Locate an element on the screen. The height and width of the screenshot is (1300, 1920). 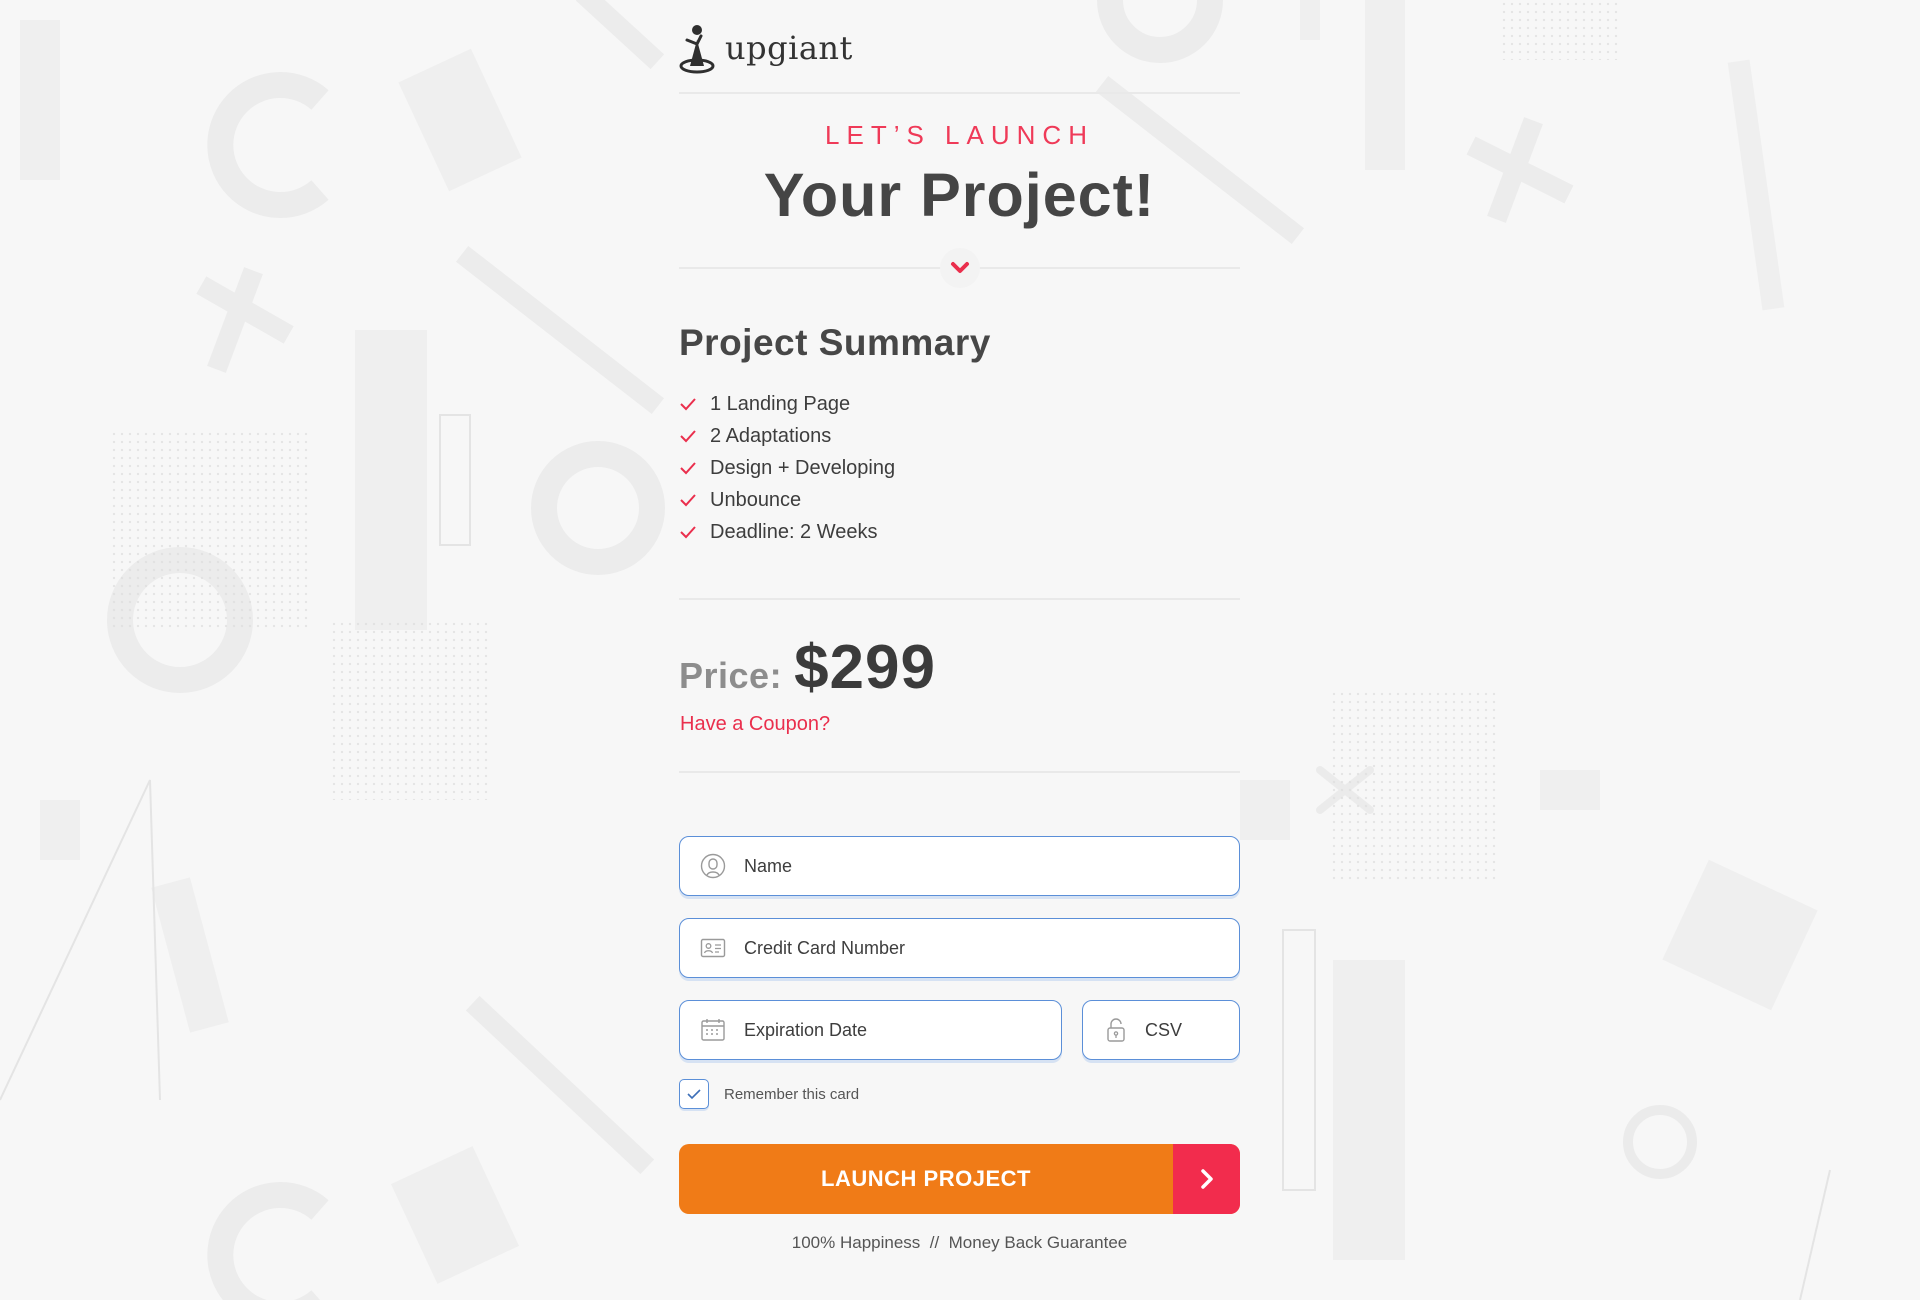
csv-field is located at coordinates (1161, 1030).